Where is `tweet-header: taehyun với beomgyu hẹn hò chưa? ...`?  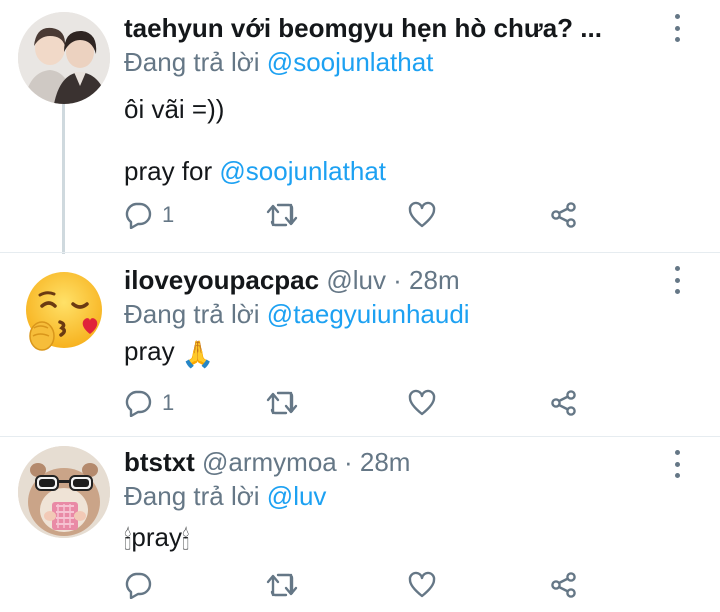 tweet-header: taehyun với beomgyu hẹn hò chưa? ... is located at coordinates (392, 28).